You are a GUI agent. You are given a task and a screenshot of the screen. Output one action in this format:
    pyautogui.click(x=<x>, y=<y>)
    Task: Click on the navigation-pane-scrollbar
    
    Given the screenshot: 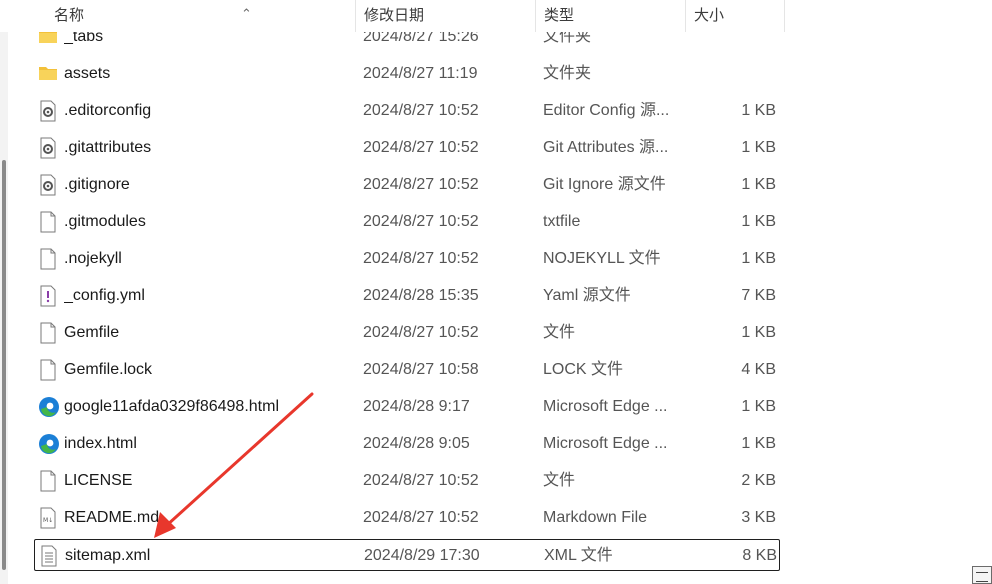 What is the action you would take?
    pyautogui.click(x=4, y=292)
    